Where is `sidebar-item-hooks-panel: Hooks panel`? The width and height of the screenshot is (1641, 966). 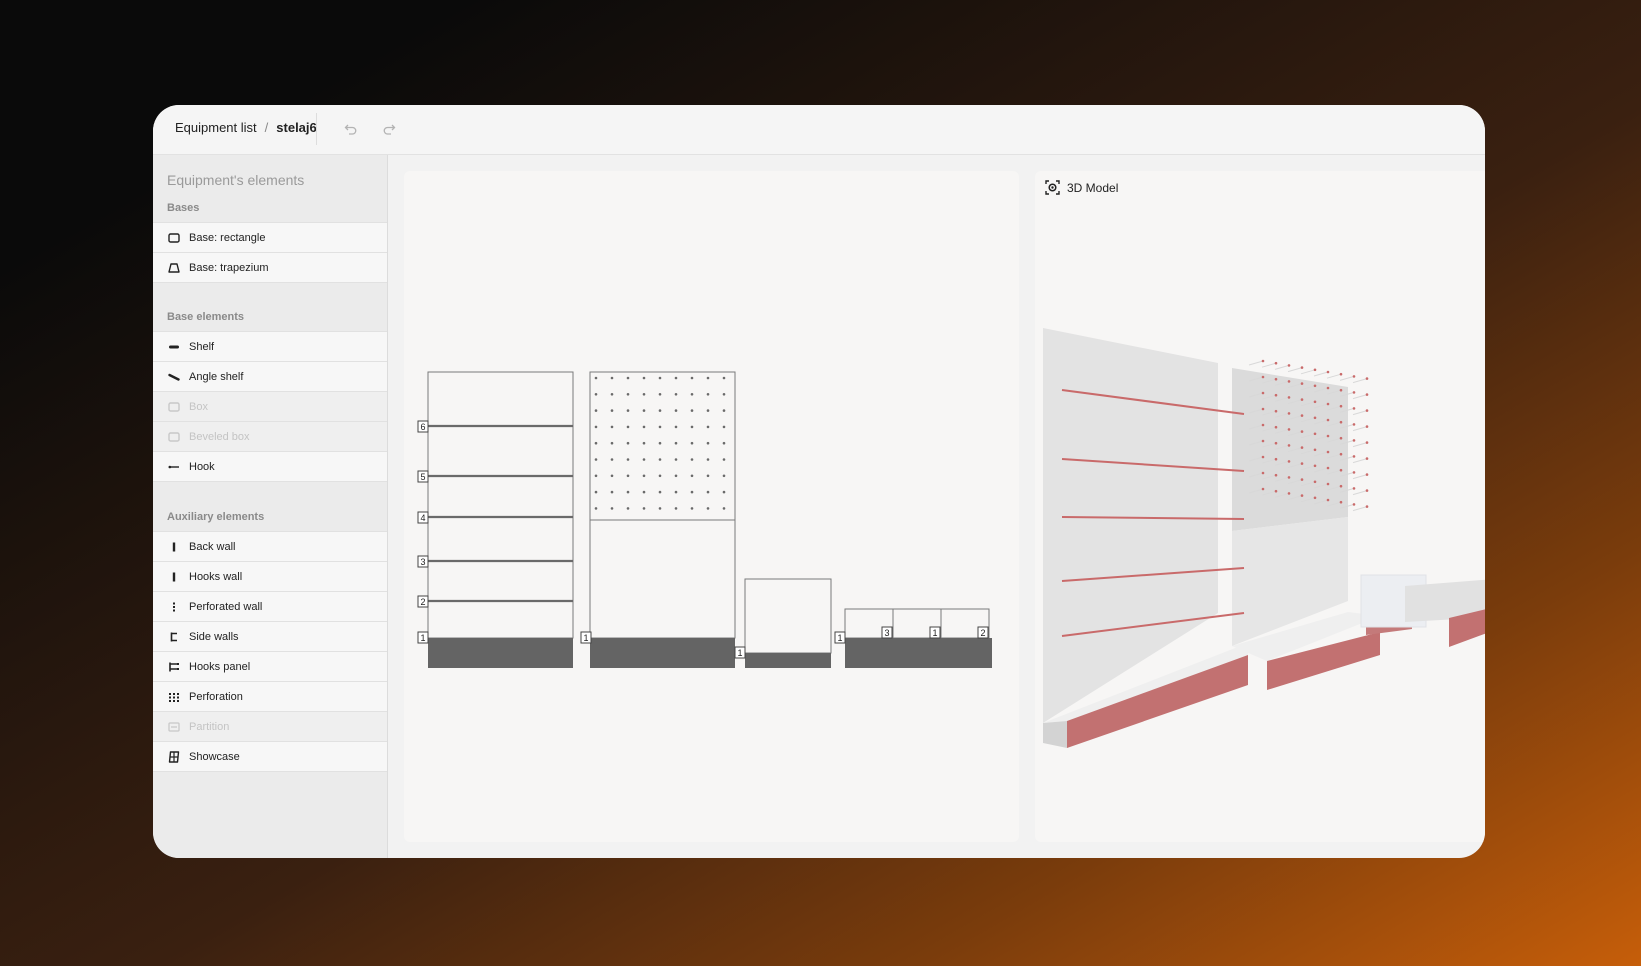
sidebar-item-hooks-panel: Hooks panel is located at coordinates (270, 666).